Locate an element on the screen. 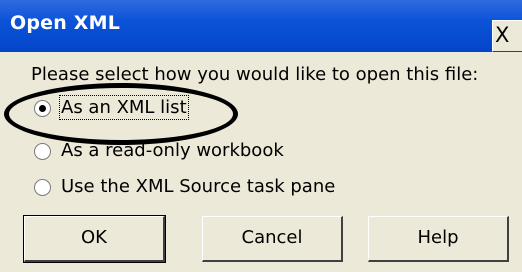 This screenshot has height=272, width=522. option-label: Use the XML Source task pane is located at coordinates (198, 186).